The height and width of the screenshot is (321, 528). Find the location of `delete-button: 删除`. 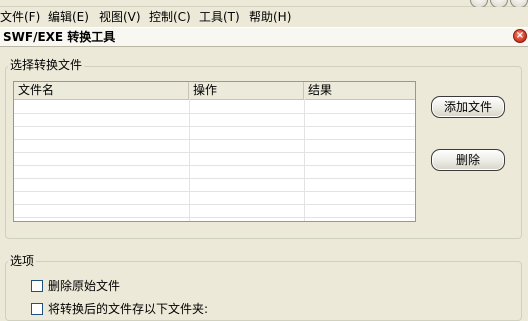

delete-button: 删除 is located at coordinates (468, 160).